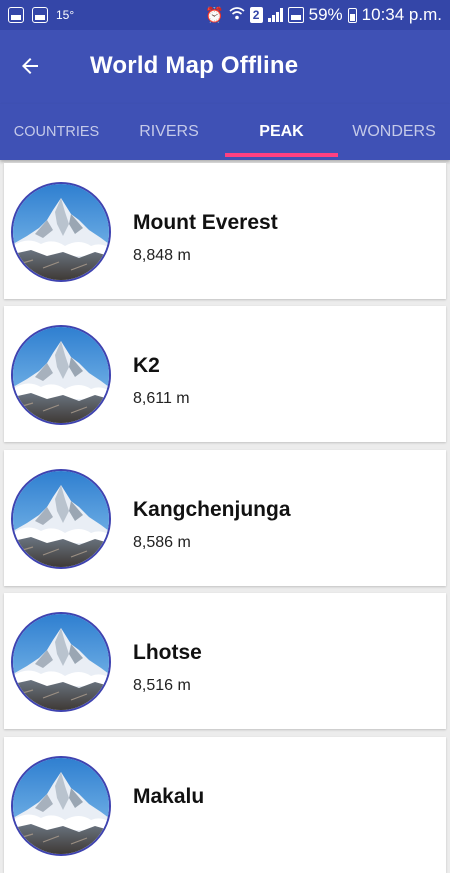  What do you see at coordinates (162, 685) in the screenshot?
I see `peak-height: 8,516 m` at bounding box center [162, 685].